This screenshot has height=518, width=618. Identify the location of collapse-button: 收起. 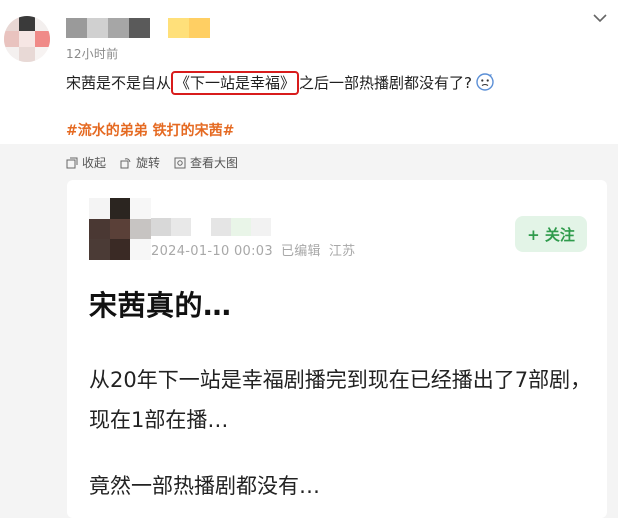
(86, 162).